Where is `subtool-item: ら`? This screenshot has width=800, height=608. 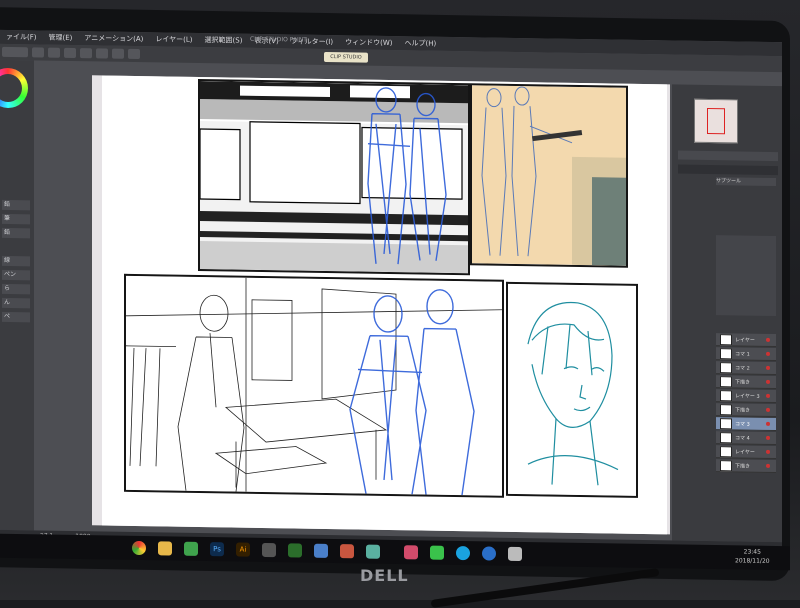 subtool-item: ら is located at coordinates (16, 289).